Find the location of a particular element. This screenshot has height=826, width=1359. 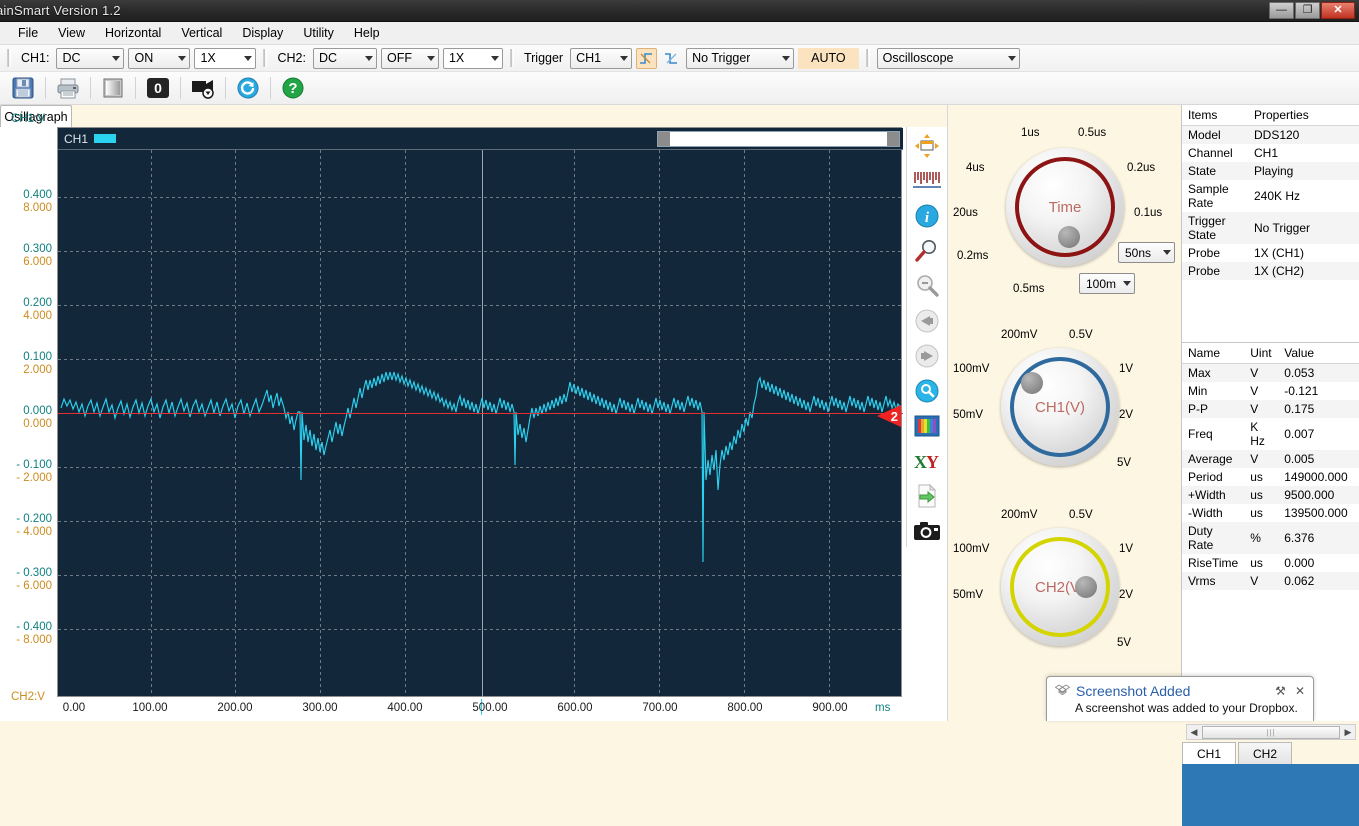

move-icon is located at coordinates (927, 146).